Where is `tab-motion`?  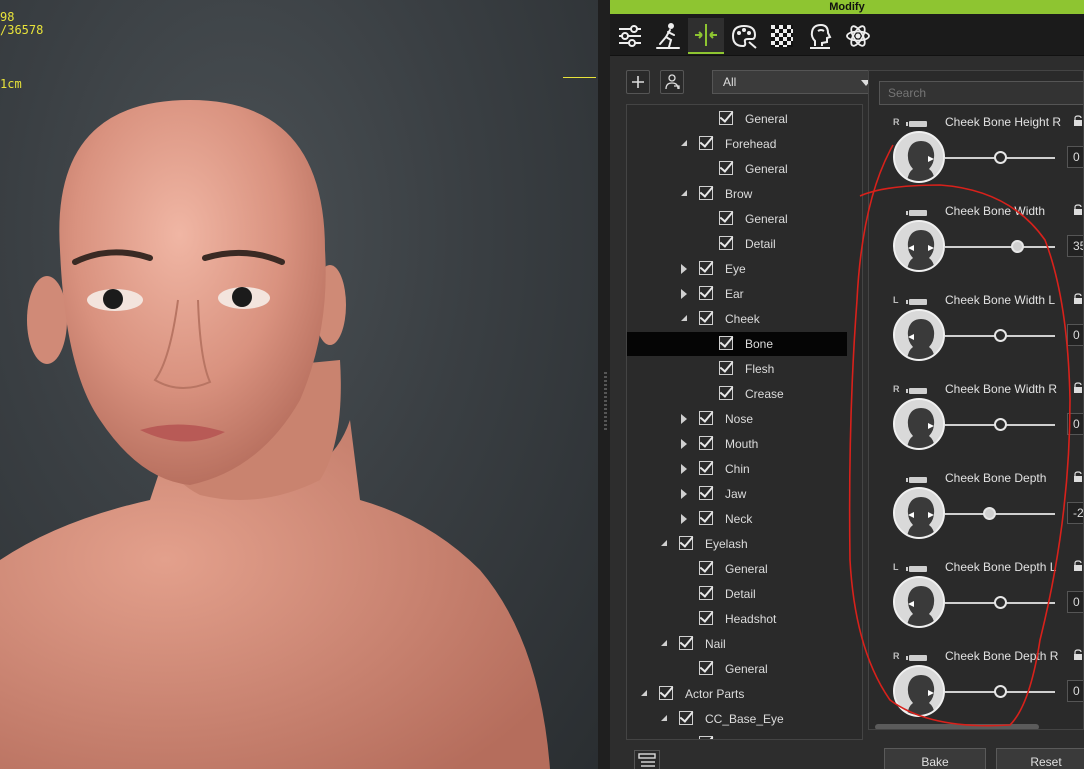
tab-motion is located at coordinates (668, 36).